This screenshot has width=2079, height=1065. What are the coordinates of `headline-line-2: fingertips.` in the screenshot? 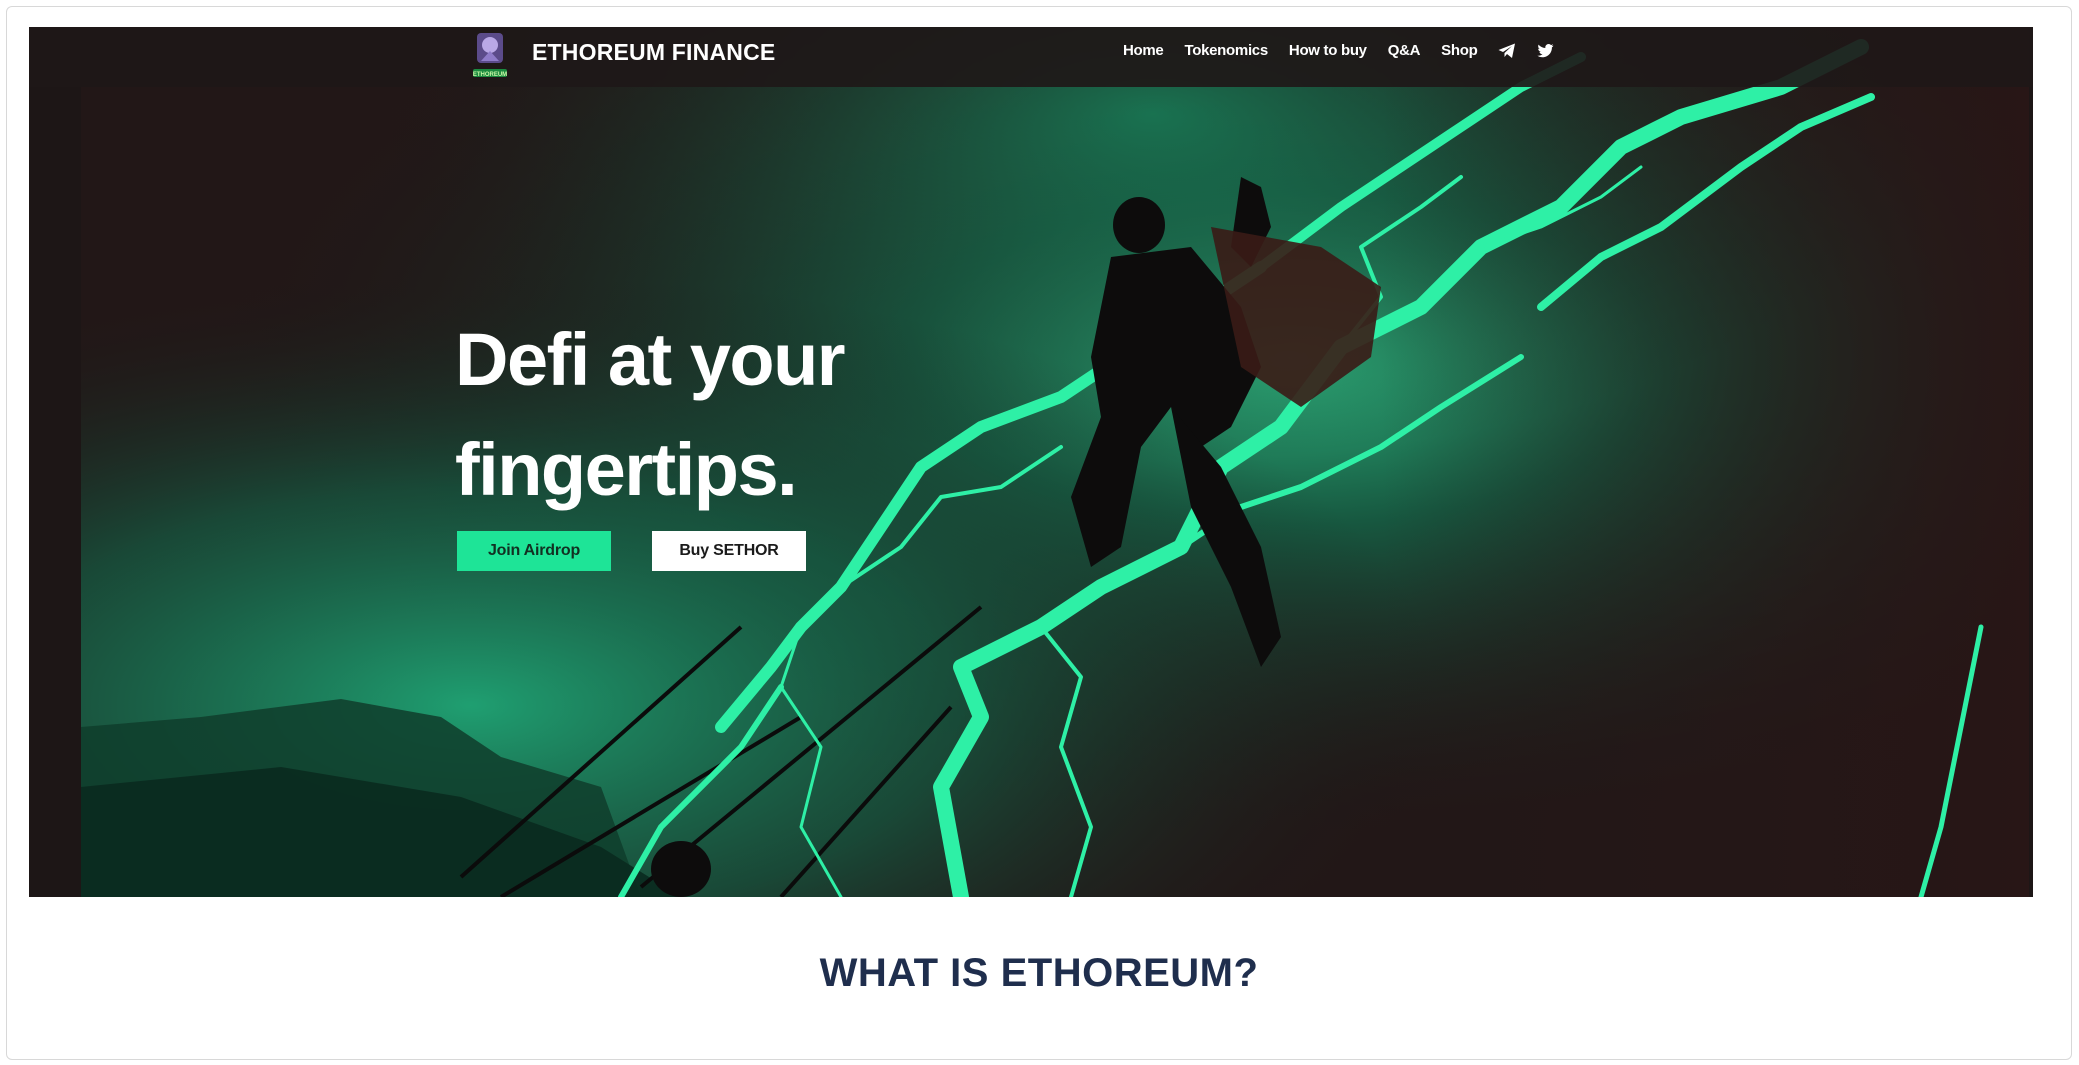 It's located at (626, 469).